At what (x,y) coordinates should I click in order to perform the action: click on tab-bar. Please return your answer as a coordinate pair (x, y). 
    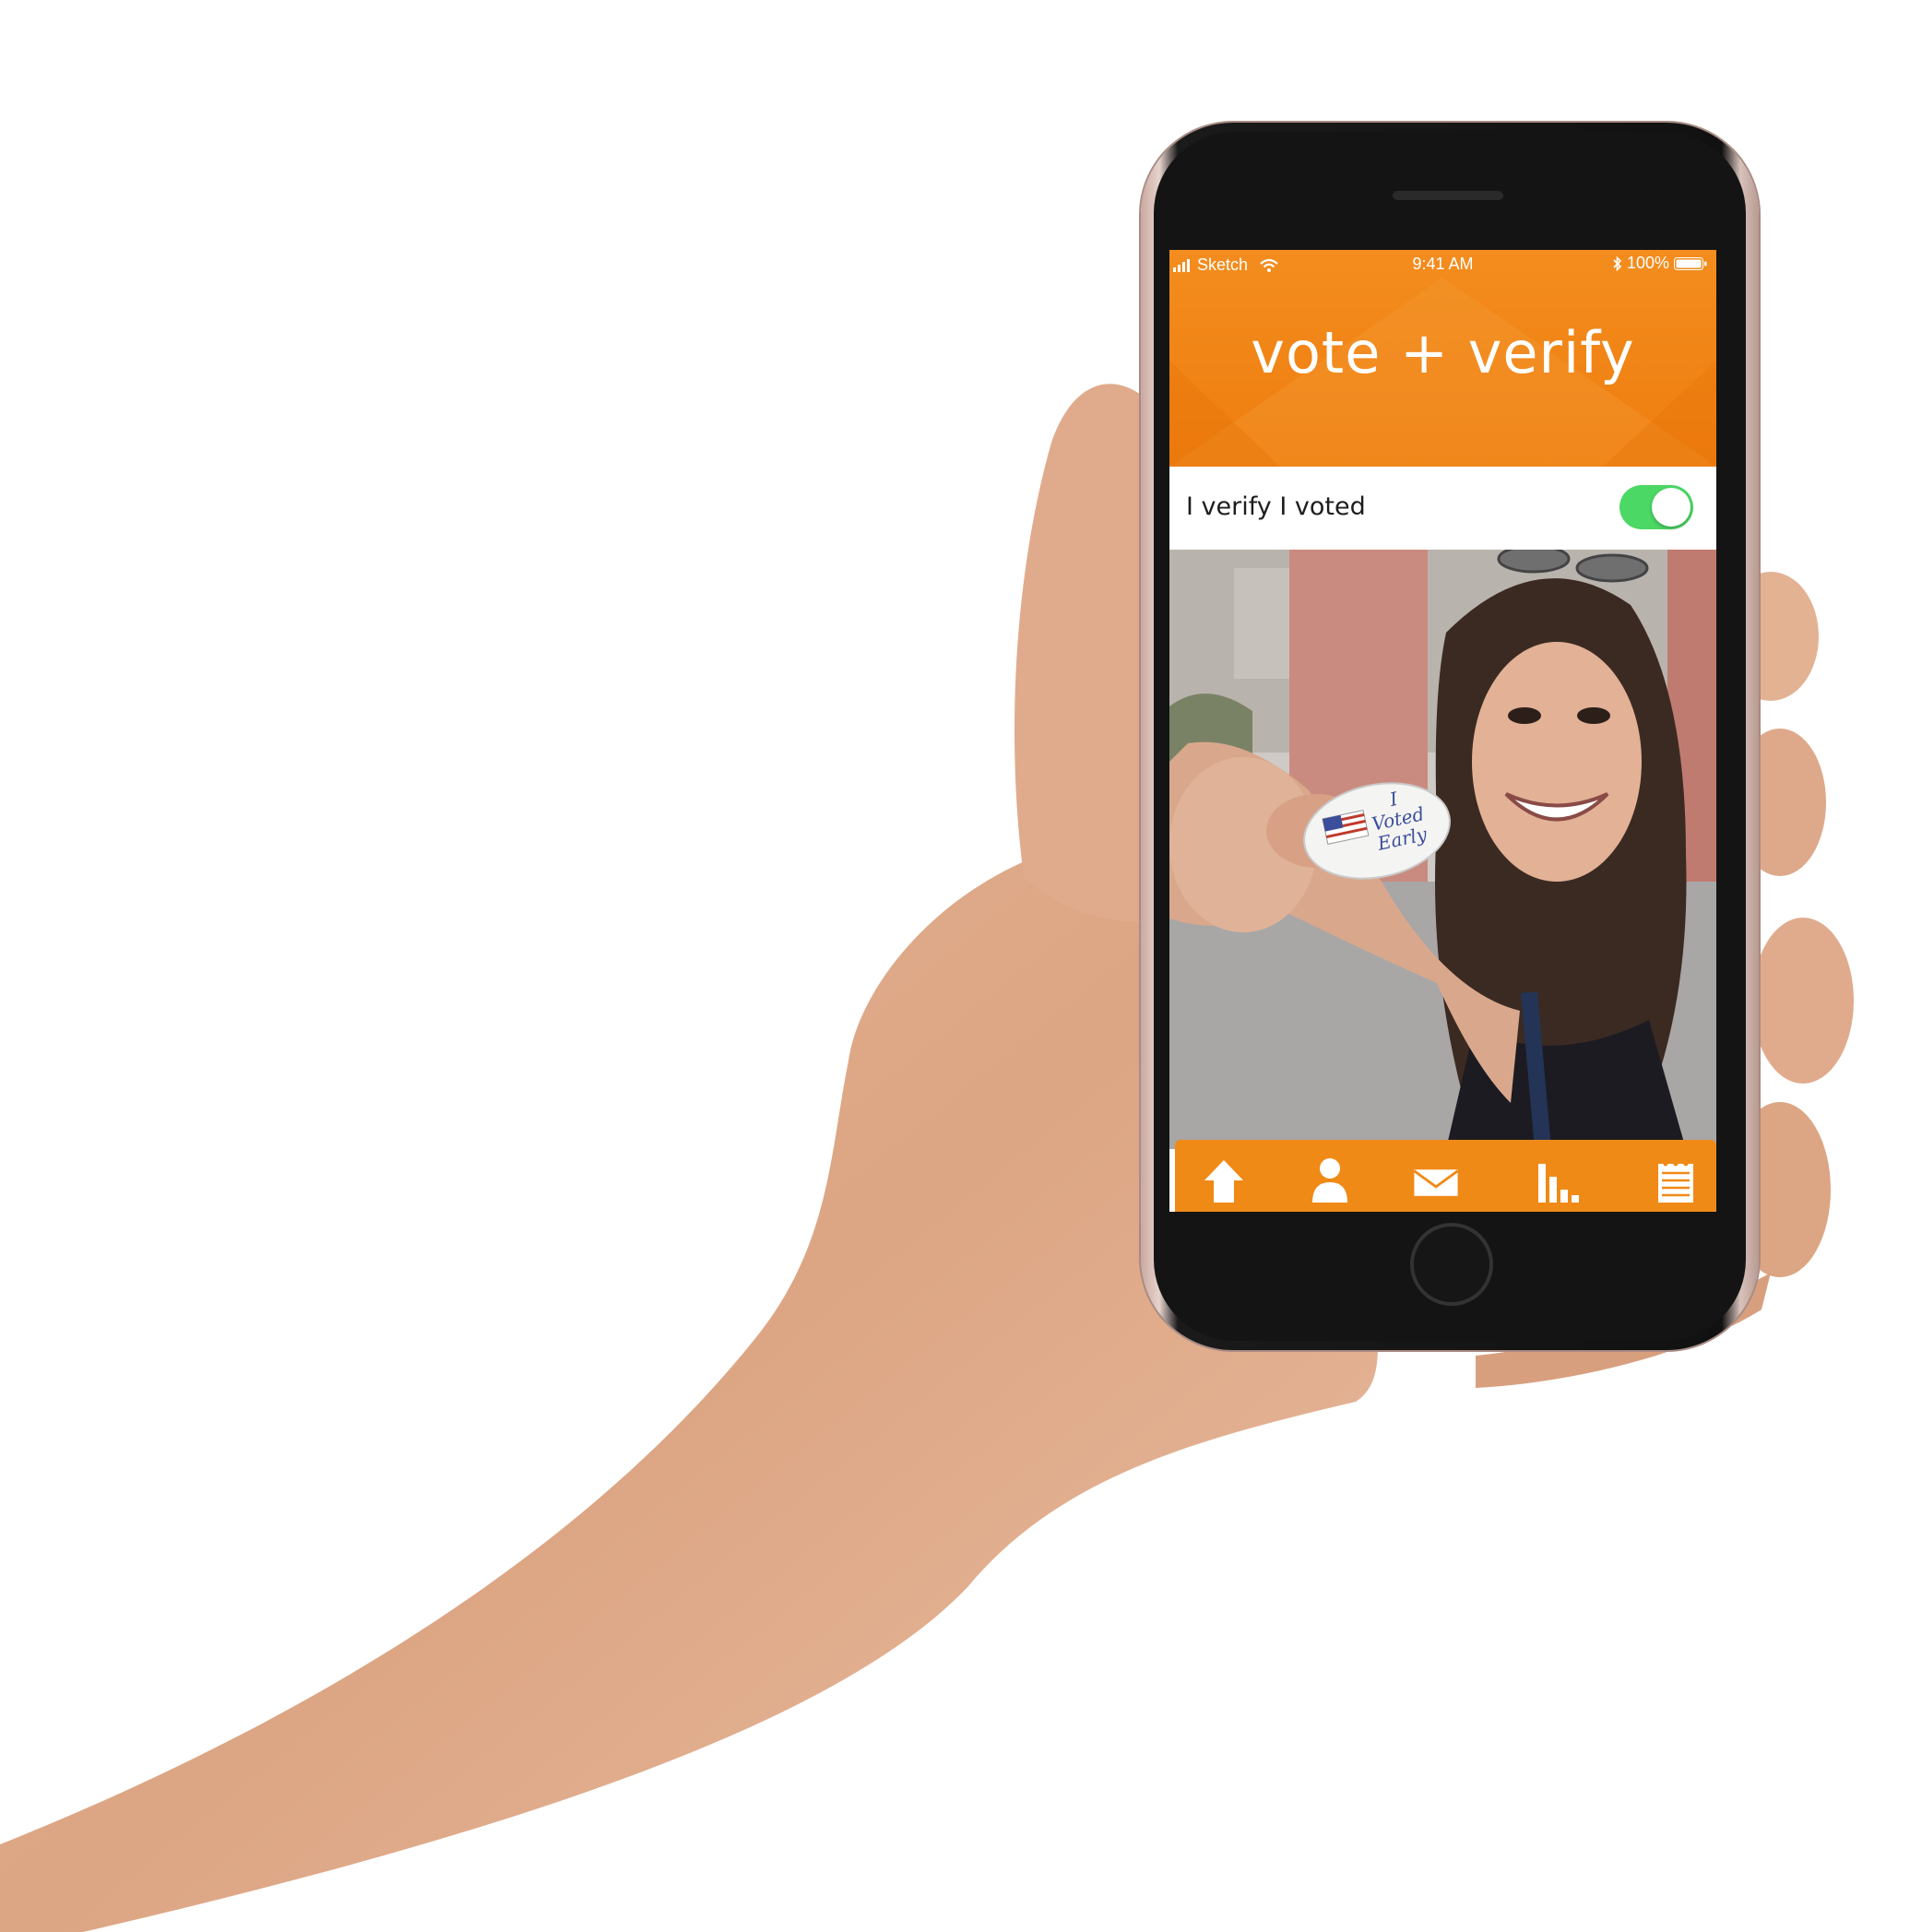
    Looking at the image, I should click on (1445, 1176).